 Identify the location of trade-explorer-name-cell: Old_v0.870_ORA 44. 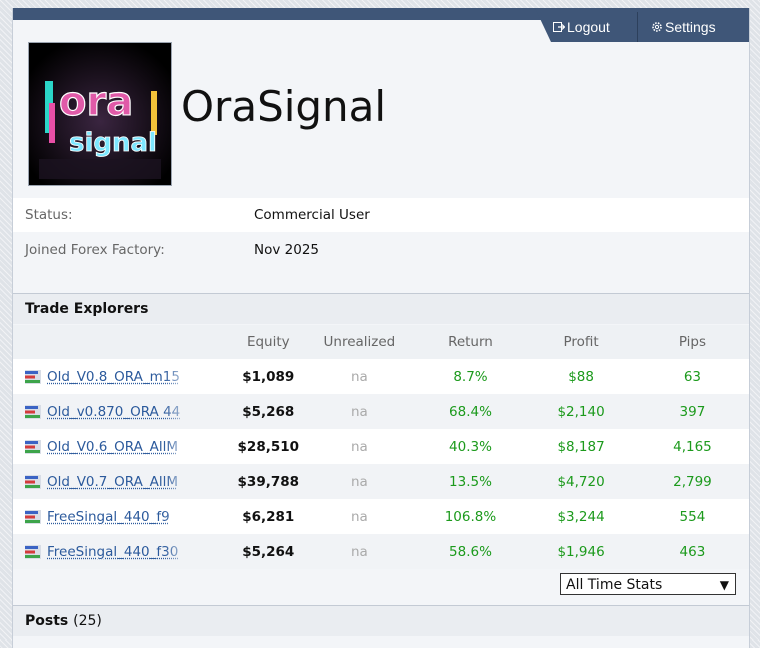
(123, 411).